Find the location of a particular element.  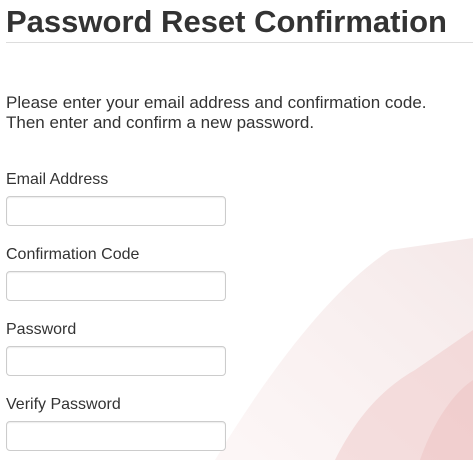

email-label: Email Address is located at coordinates (57, 179).